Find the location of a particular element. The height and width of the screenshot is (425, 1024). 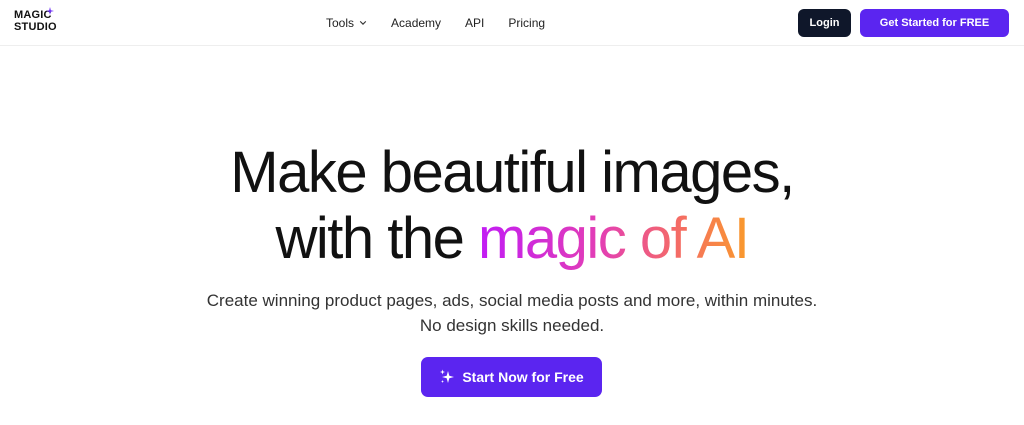

main-nav: Tools Academy API Pricing is located at coordinates (447, 23).